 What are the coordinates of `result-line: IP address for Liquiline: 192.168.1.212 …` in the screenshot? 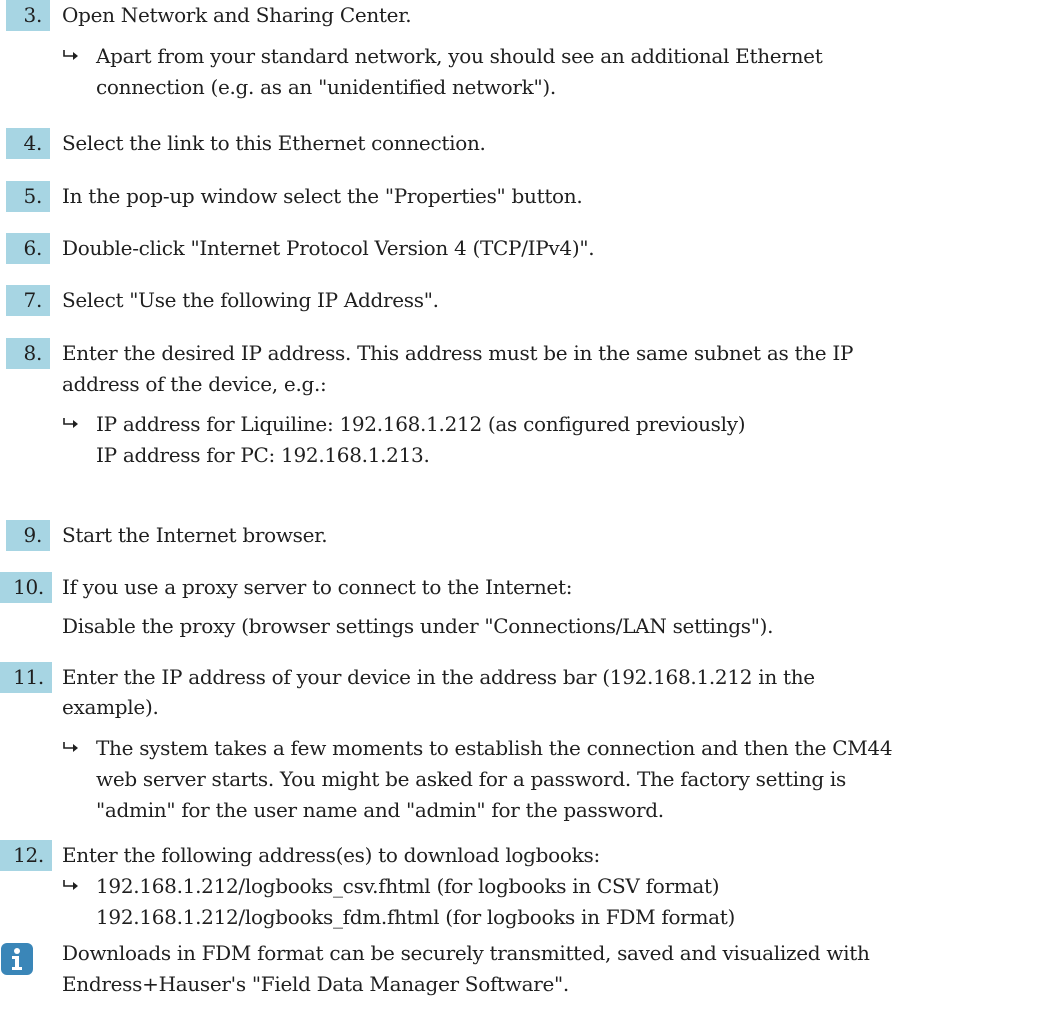 It's located at (421, 424).